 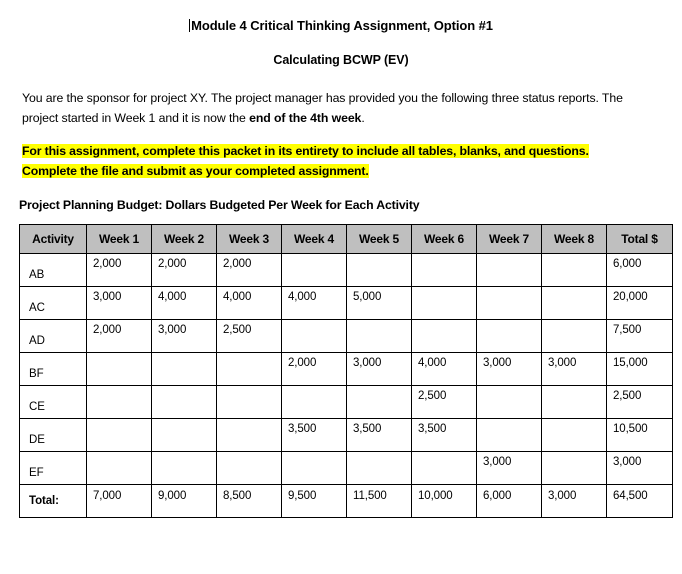 I want to click on activity-label: DE, so click(x=53, y=435).